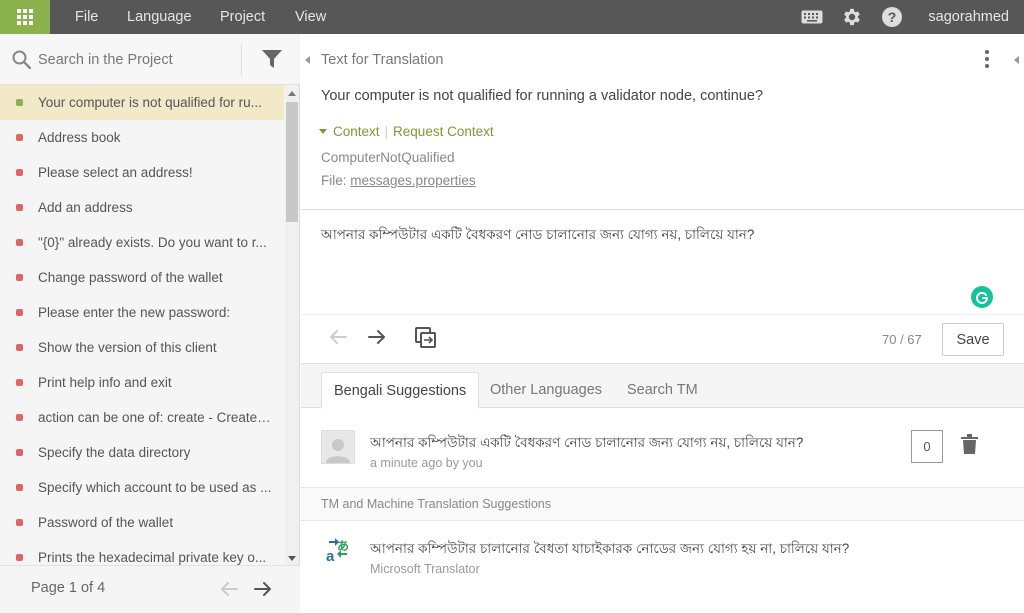 This screenshot has width=1024, height=613. What do you see at coordinates (292, 93) in the screenshot?
I see `scroll-up-arrow-icon` at bounding box center [292, 93].